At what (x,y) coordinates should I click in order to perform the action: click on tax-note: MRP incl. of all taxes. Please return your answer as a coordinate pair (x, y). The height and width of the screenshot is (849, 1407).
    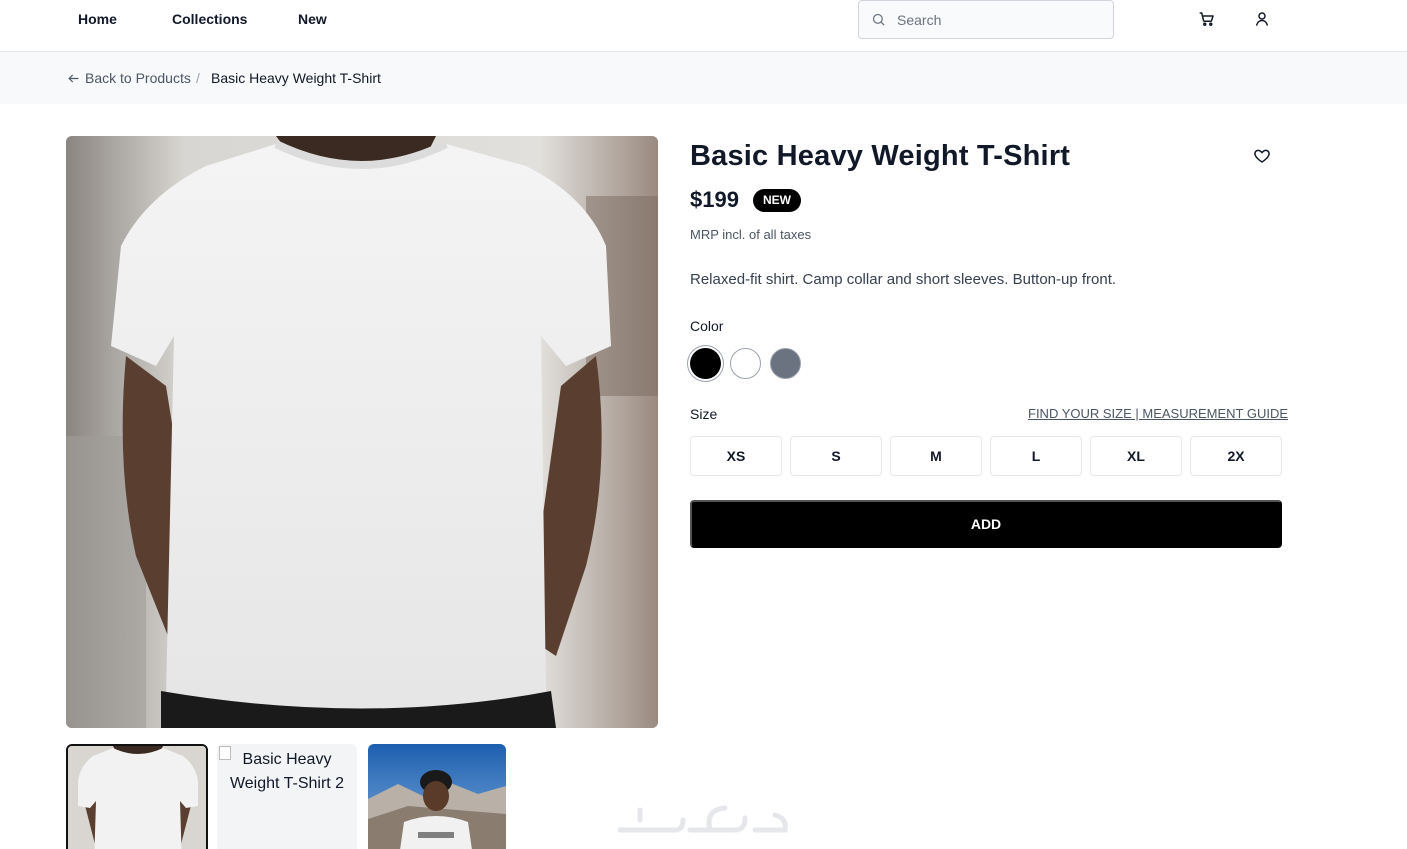
    Looking at the image, I should click on (751, 234).